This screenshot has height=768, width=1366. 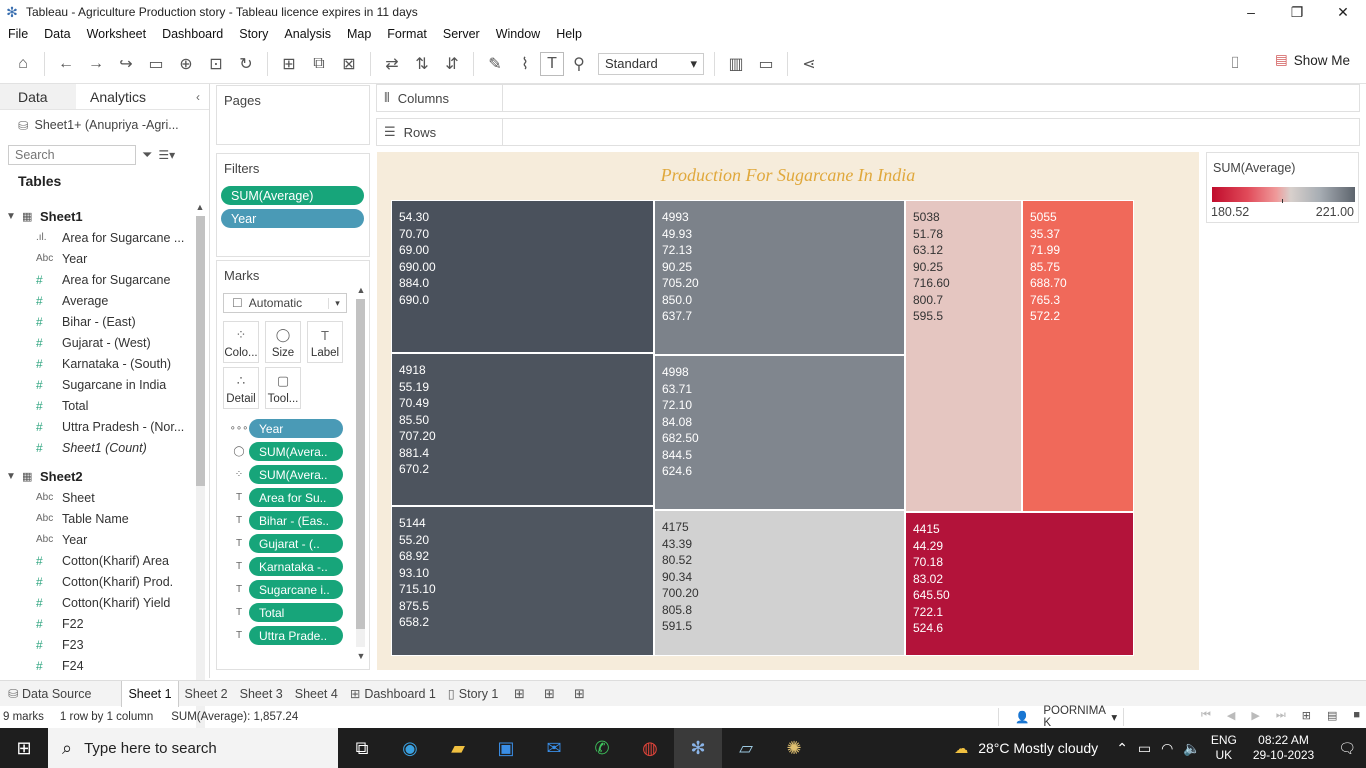 What do you see at coordinates (1206, 715) in the screenshot?
I see `first-sheet-icon: ⏮` at bounding box center [1206, 715].